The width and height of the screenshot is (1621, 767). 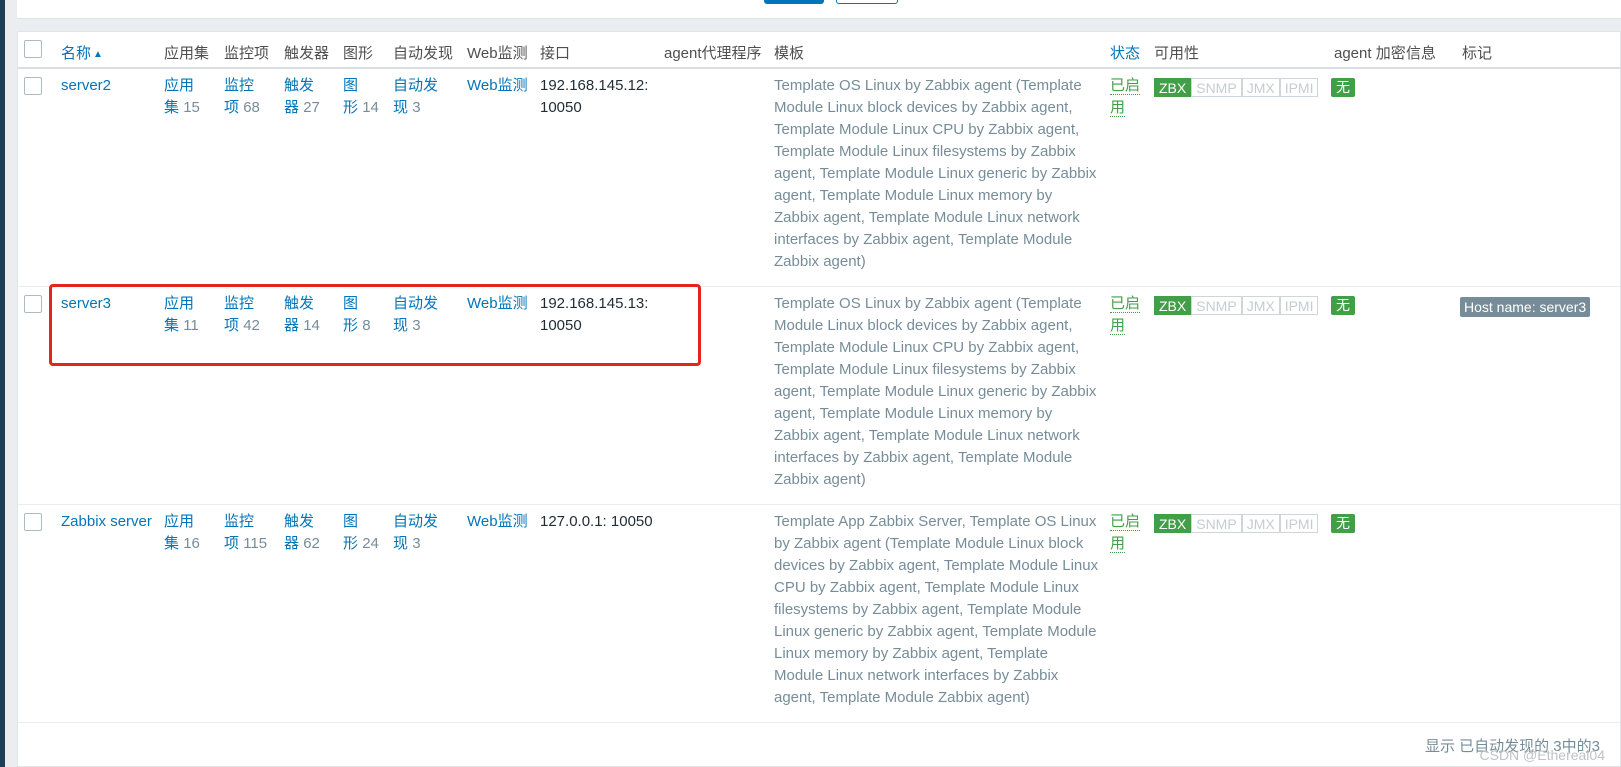 What do you see at coordinates (370, 543) in the screenshot?
I see `graphs-count: 24` at bounding box center [370, 543].